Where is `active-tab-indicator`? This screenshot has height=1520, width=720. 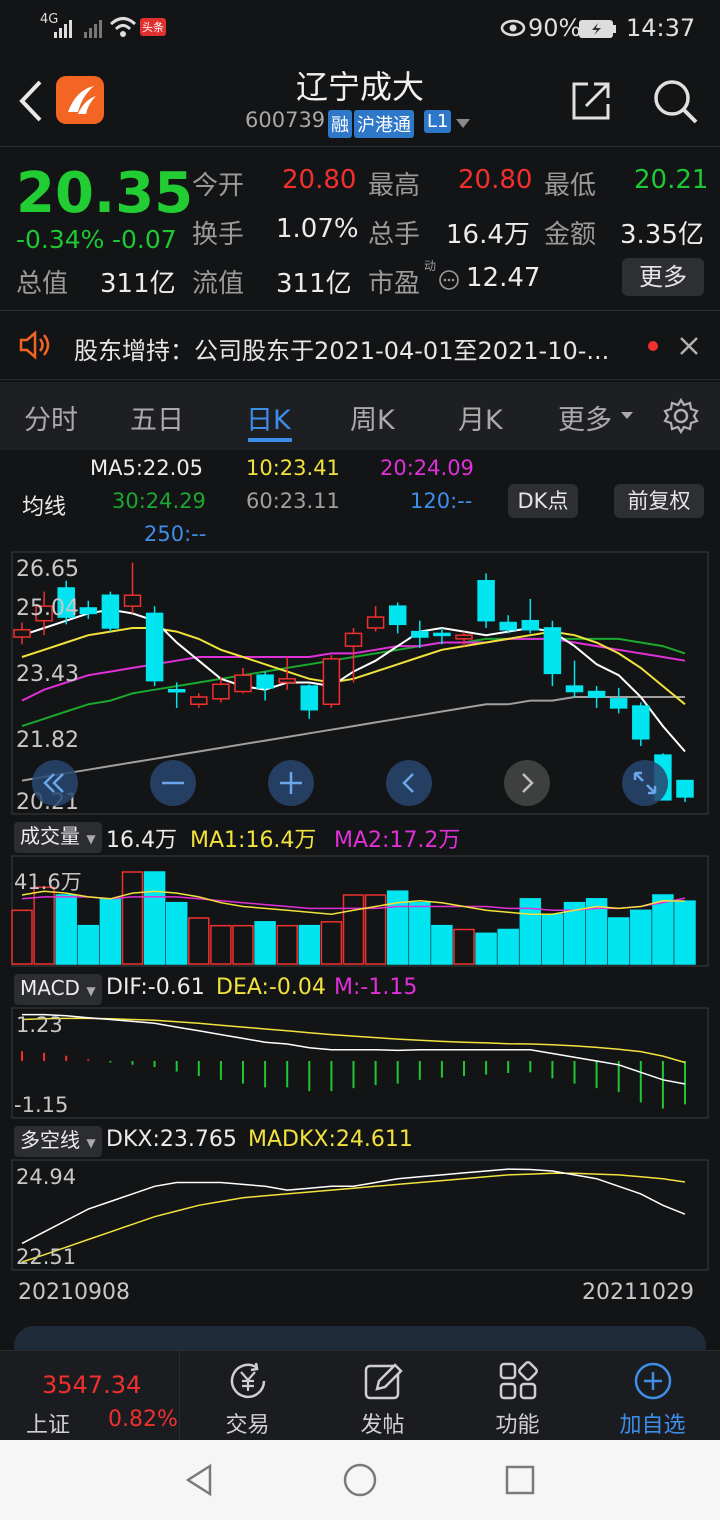 active-tab-indicator is located at coordinates (270, 440).